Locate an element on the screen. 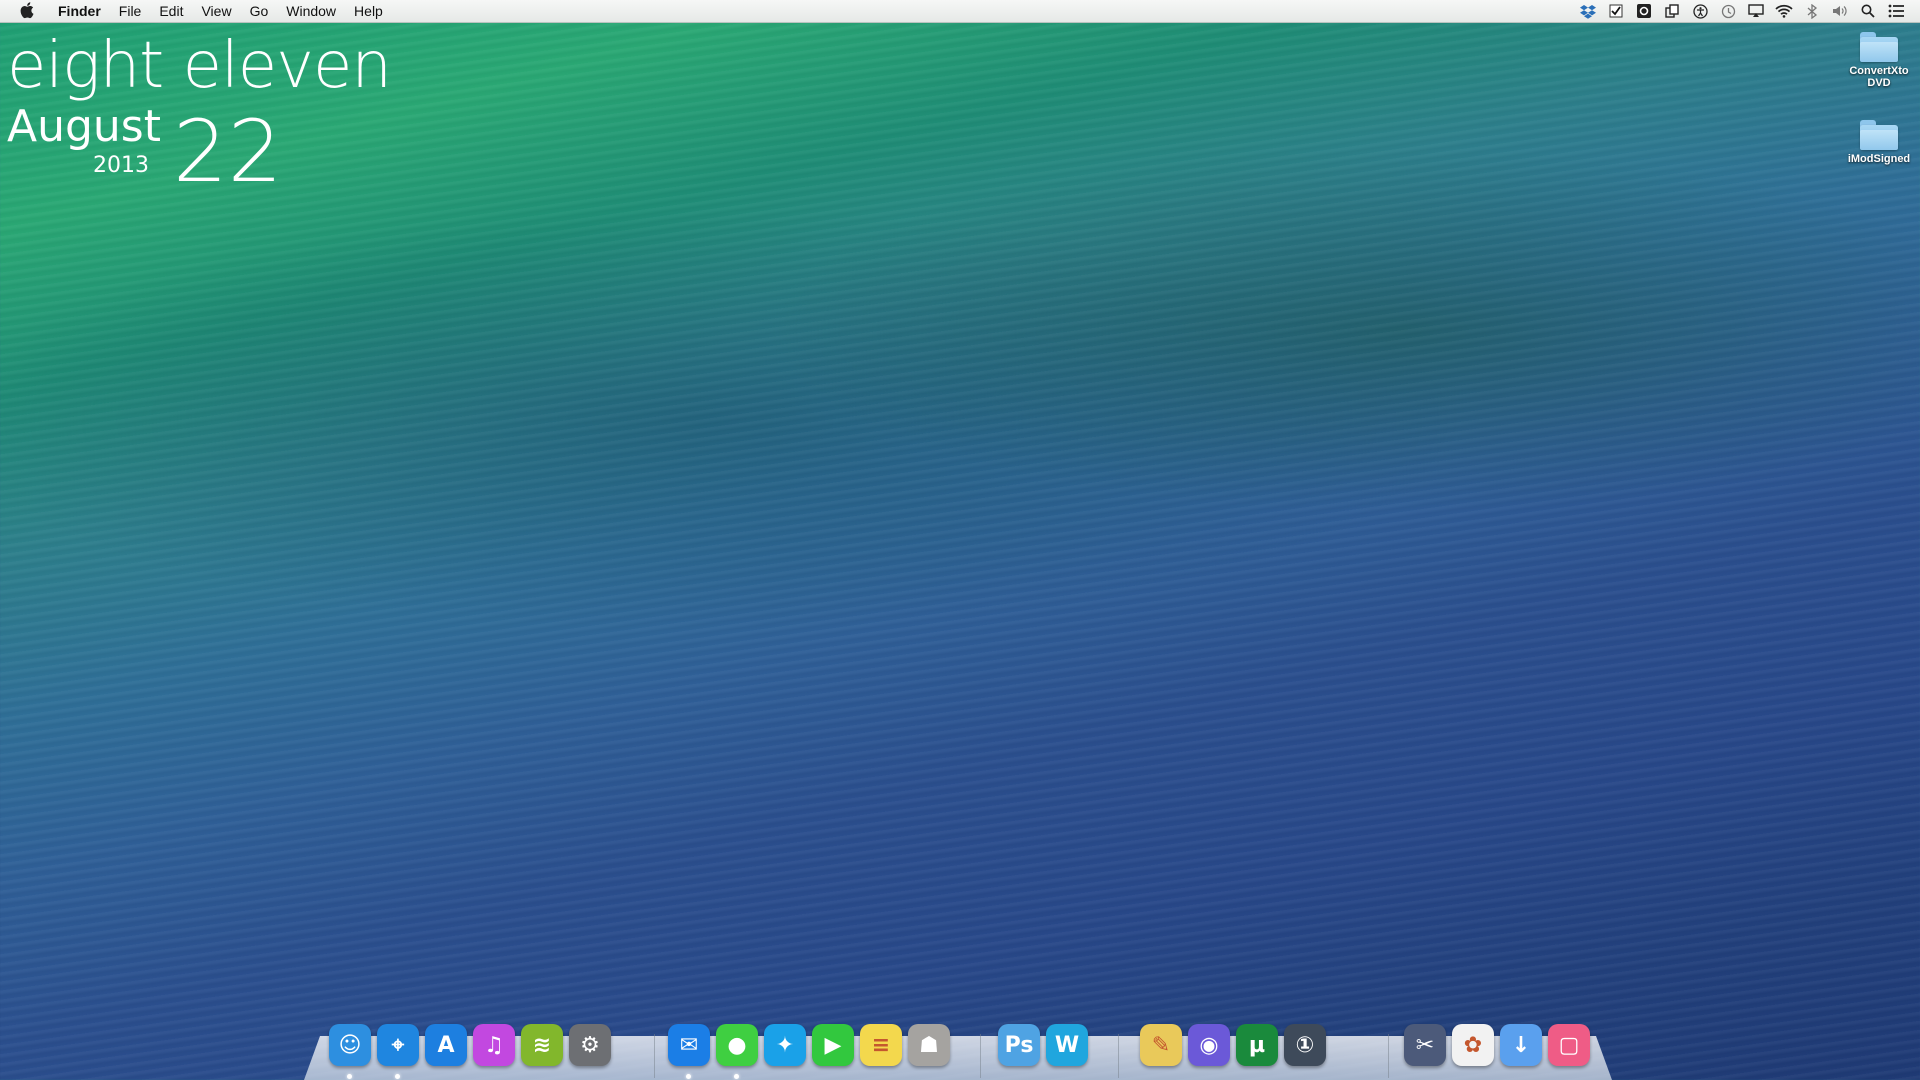 The width and height of the screenshot is (1920, 1080). menu-window: Window is located at coordinates (311, 11).